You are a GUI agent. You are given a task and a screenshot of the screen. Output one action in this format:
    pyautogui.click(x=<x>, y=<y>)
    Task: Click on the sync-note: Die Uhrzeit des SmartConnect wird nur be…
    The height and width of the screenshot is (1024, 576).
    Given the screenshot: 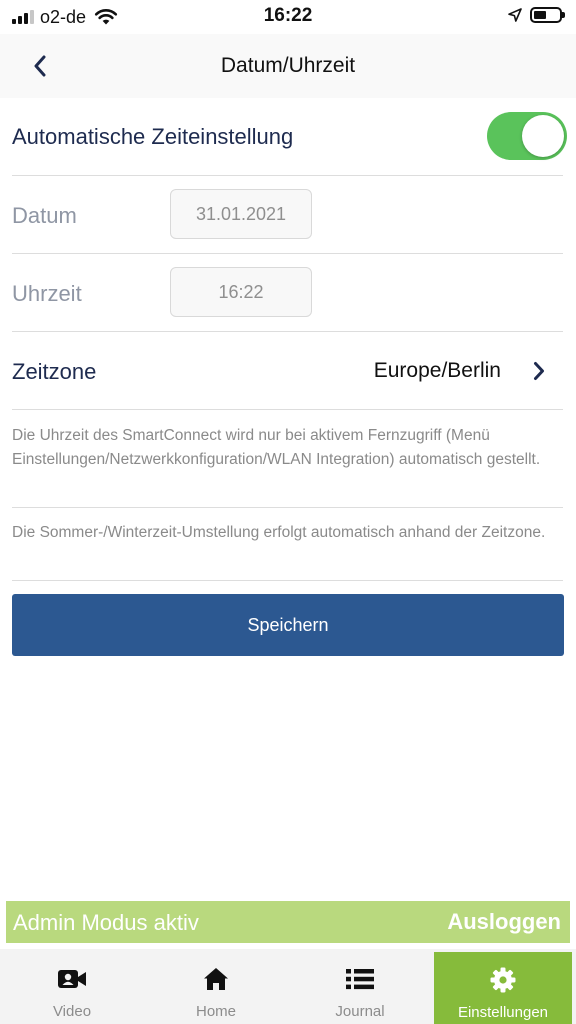 What is the action you would take?
    pyautogui.click(x=287, y=466)
    